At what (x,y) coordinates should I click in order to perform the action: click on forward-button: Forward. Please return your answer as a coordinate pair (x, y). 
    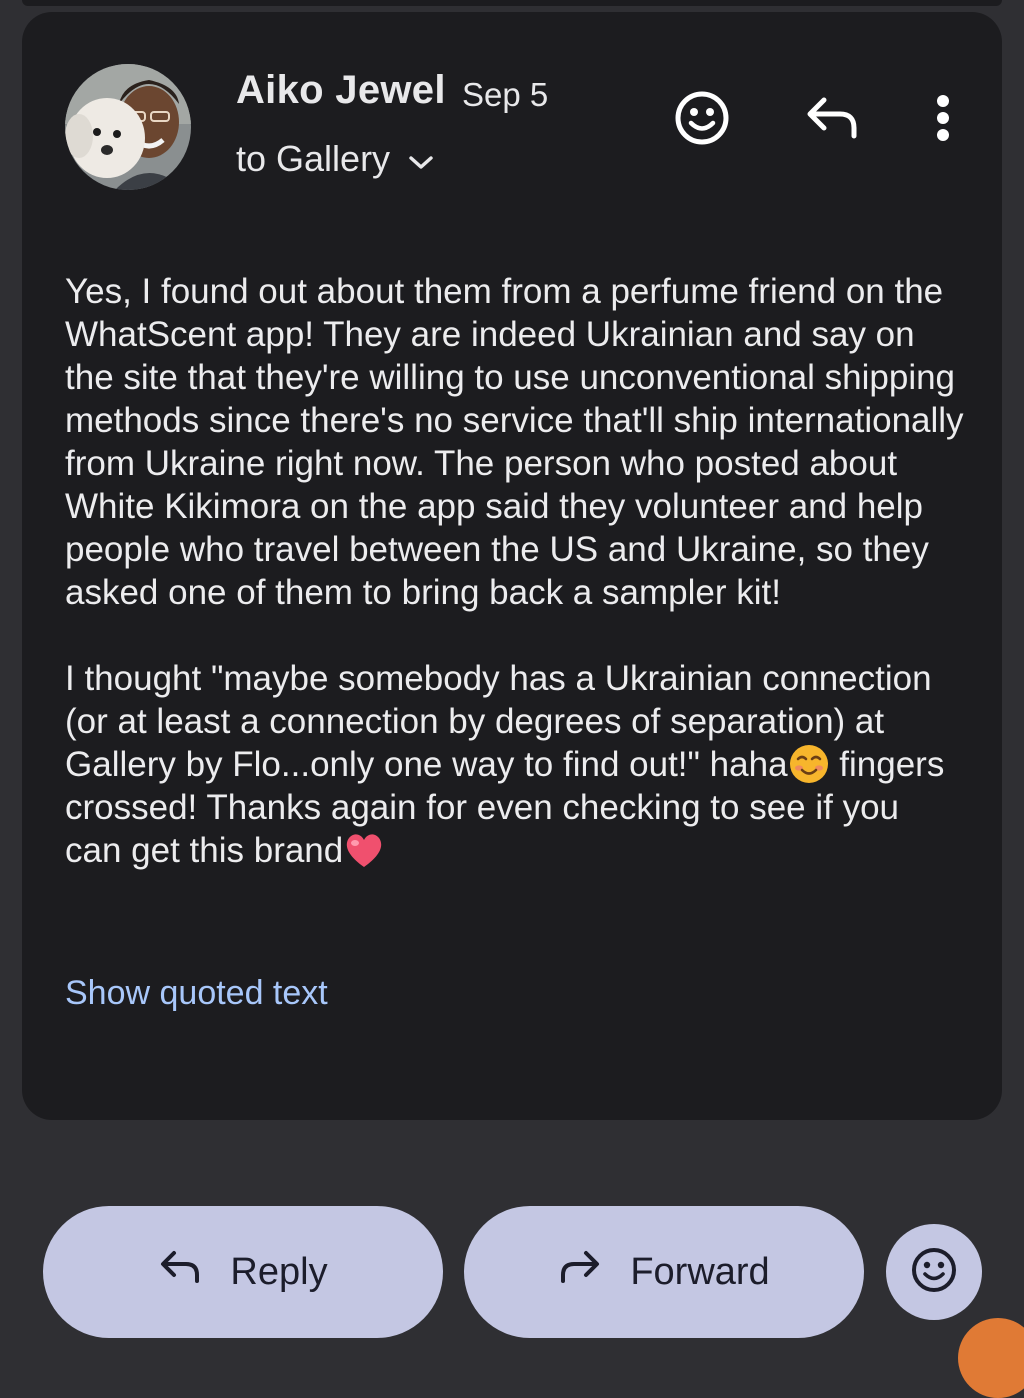
    Looking at the image, I should click on (664, 1272).